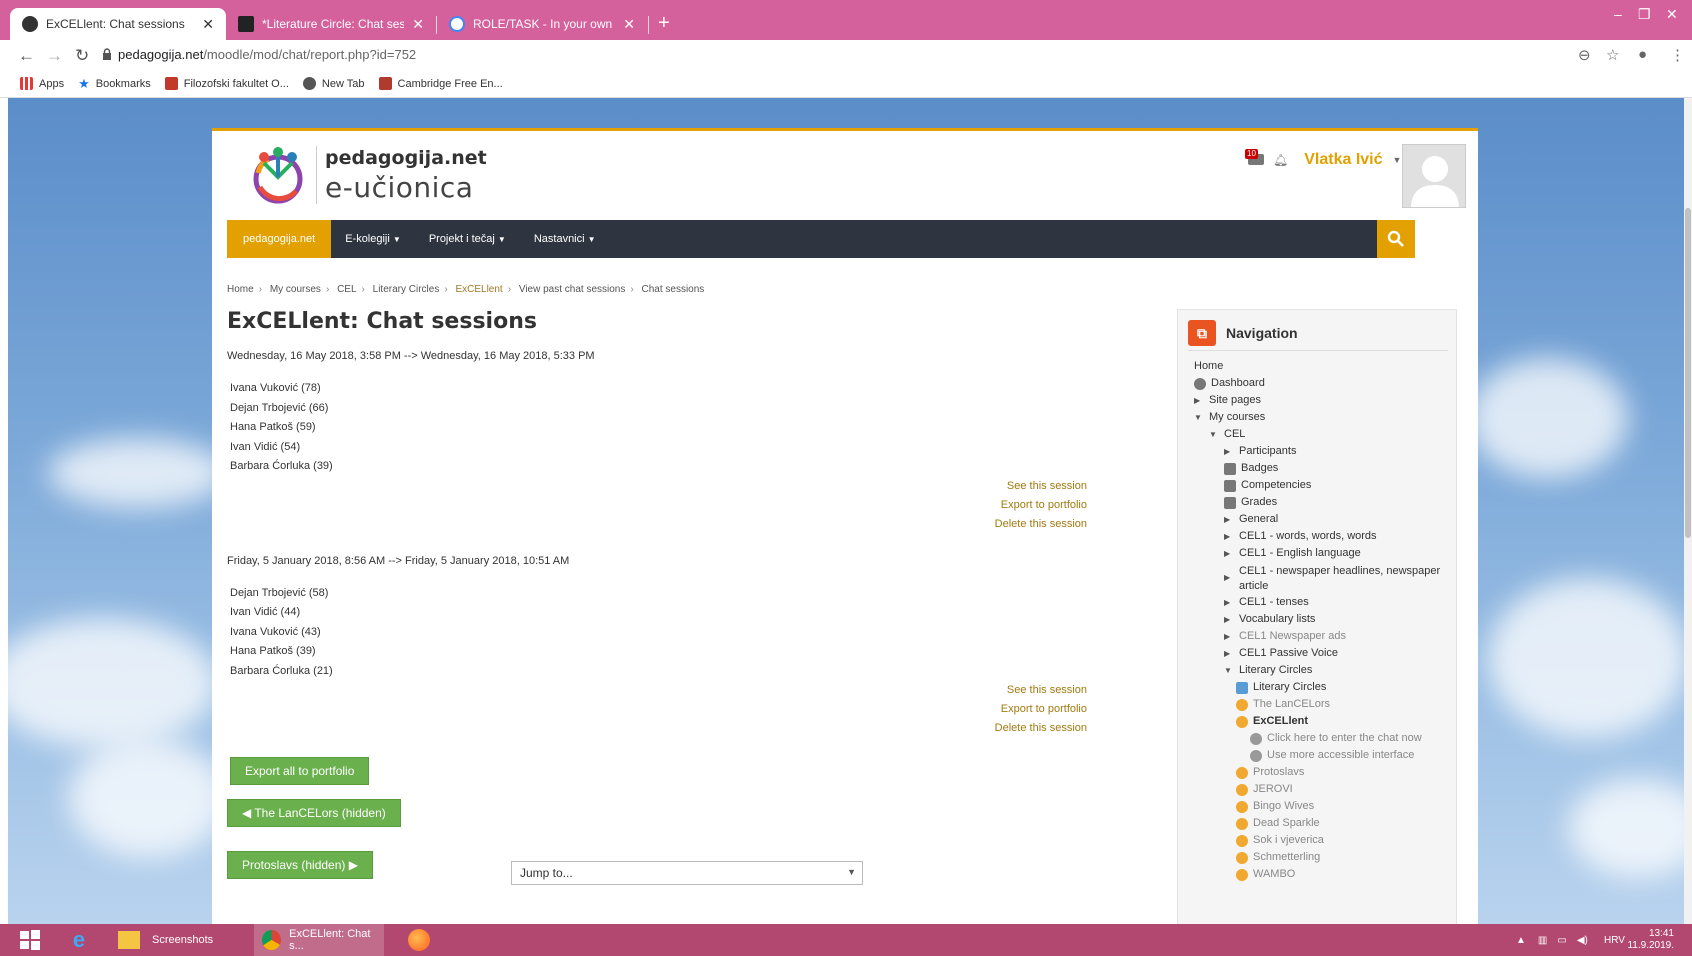 This screenshot has height=956, width=1692. I want to click on nav-item-protoslavs: Protoslavs, so click(1270, 772).